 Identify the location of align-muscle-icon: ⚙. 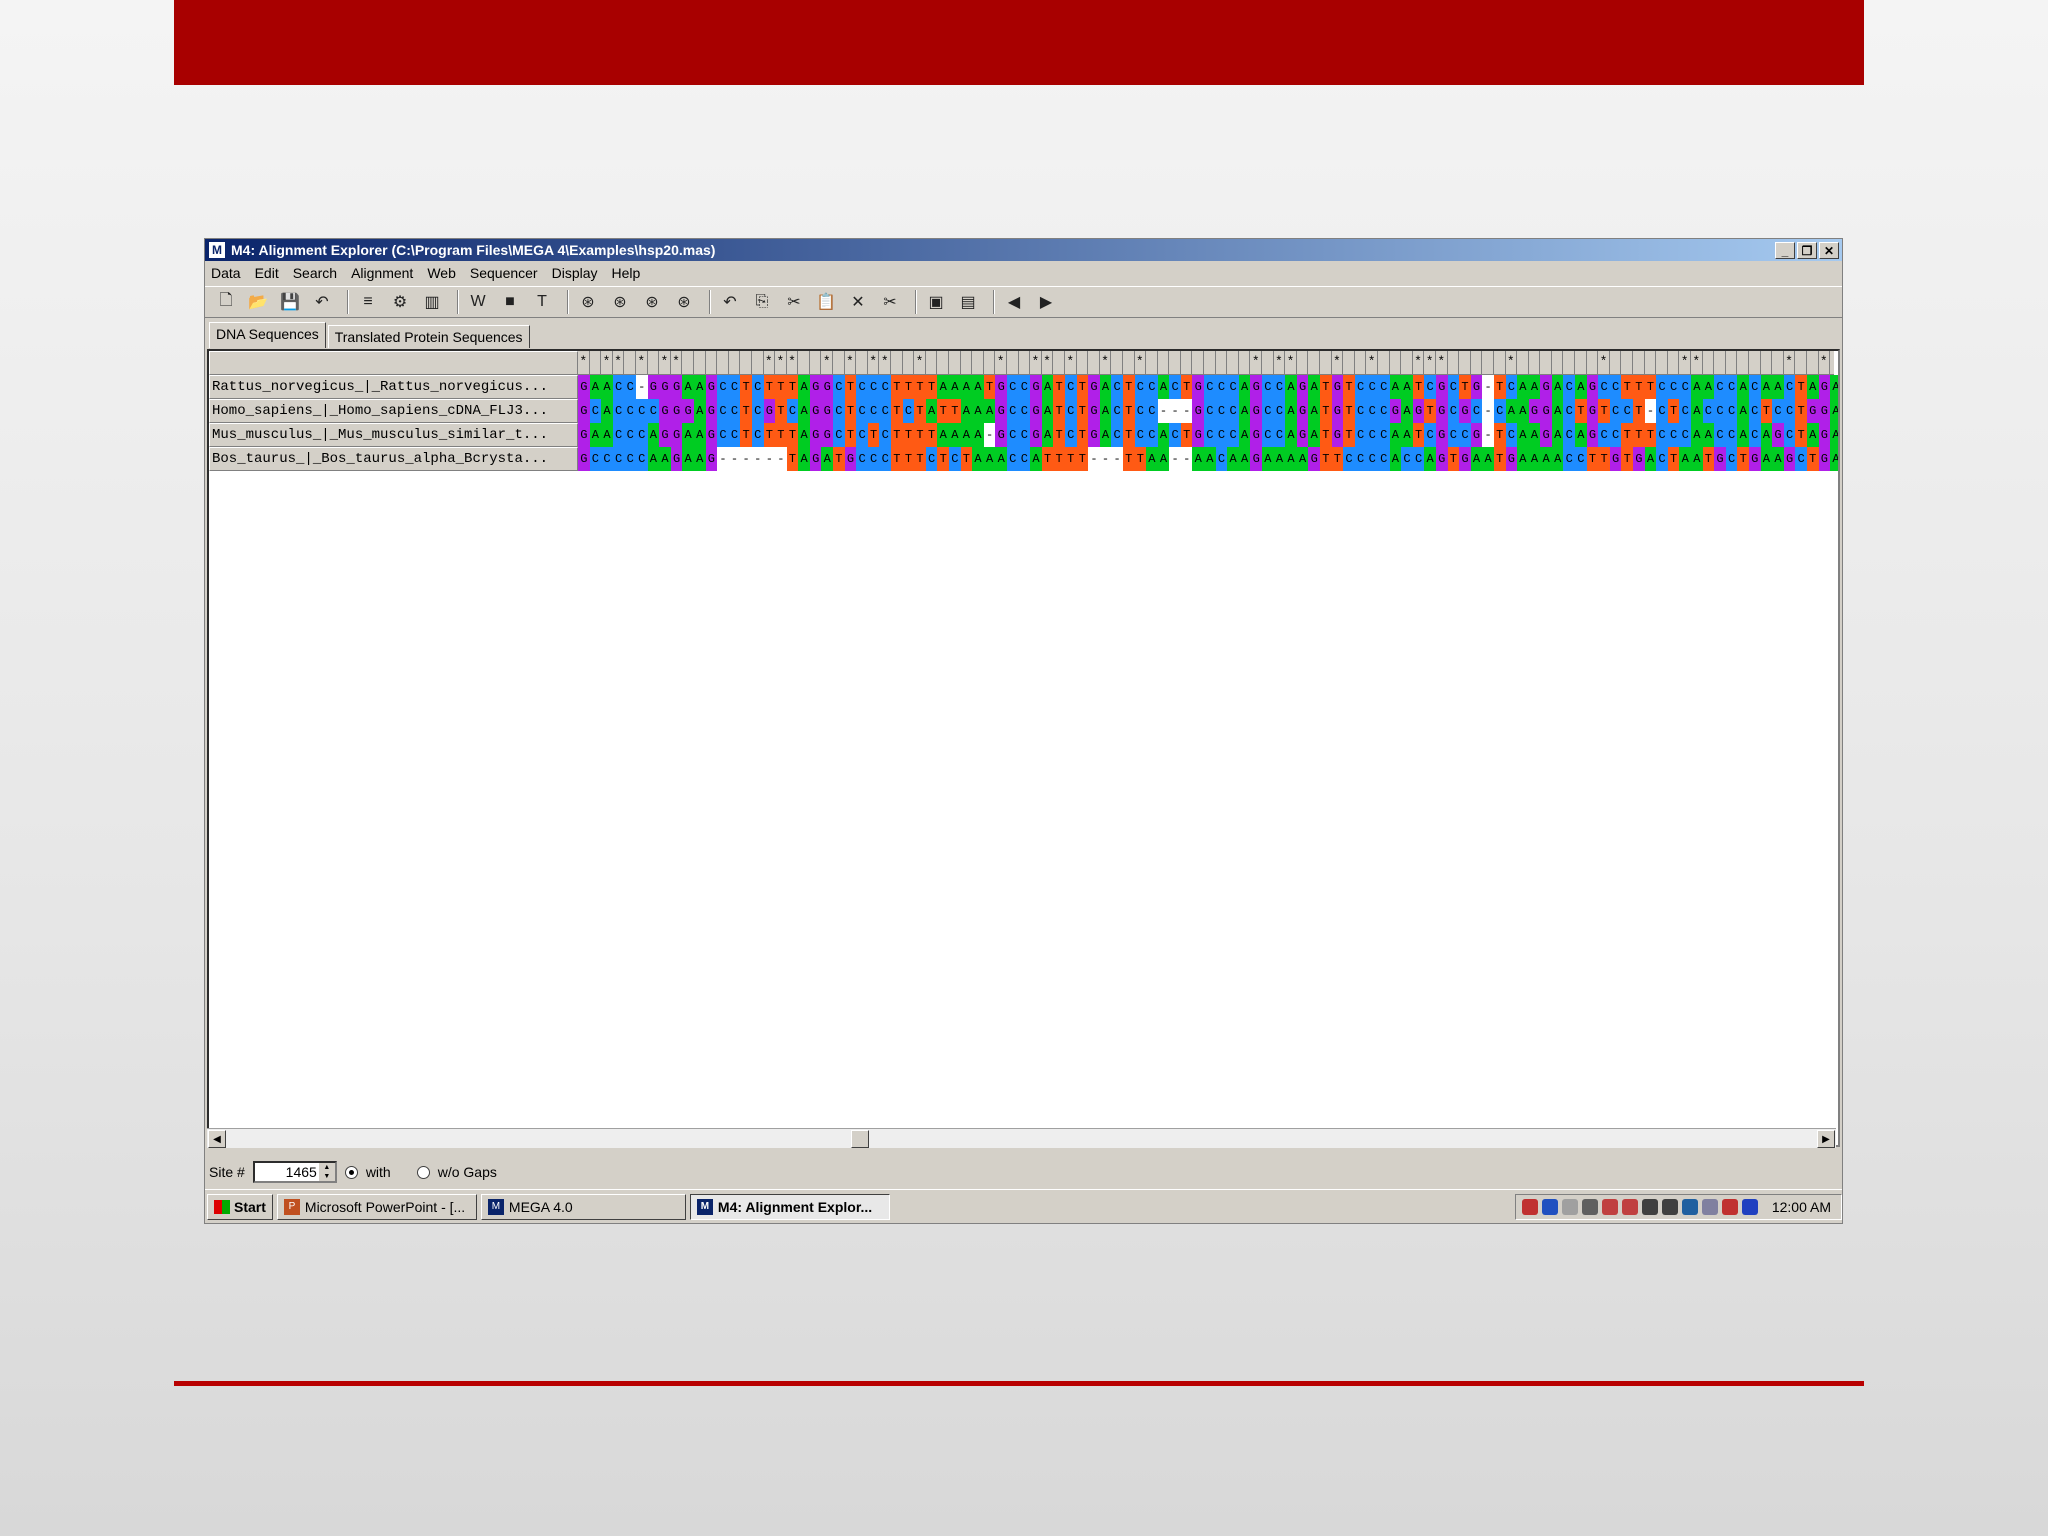
(400, 302).